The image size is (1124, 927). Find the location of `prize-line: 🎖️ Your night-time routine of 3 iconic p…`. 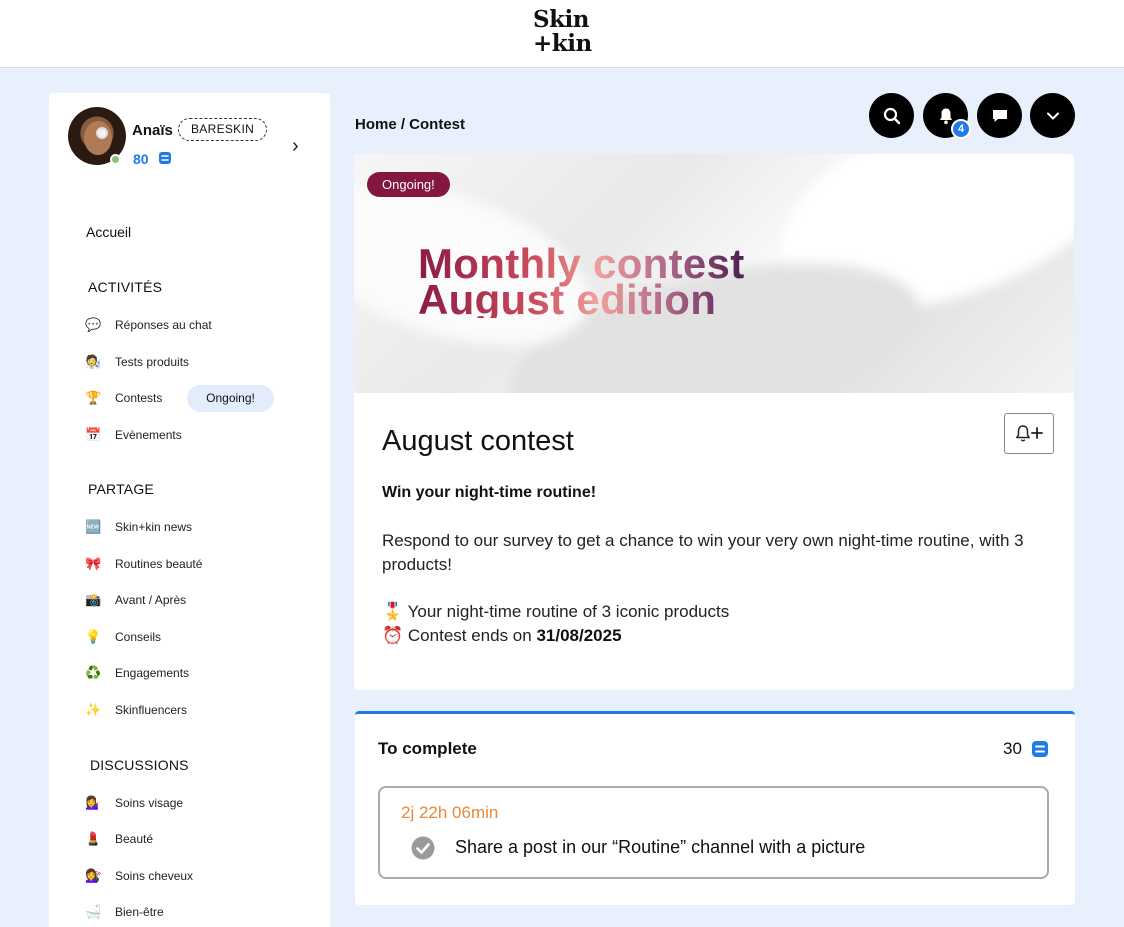

prize-line: 🎖️ Your night-time routine of 3 iconic p… is located at coordinates (555, 612).